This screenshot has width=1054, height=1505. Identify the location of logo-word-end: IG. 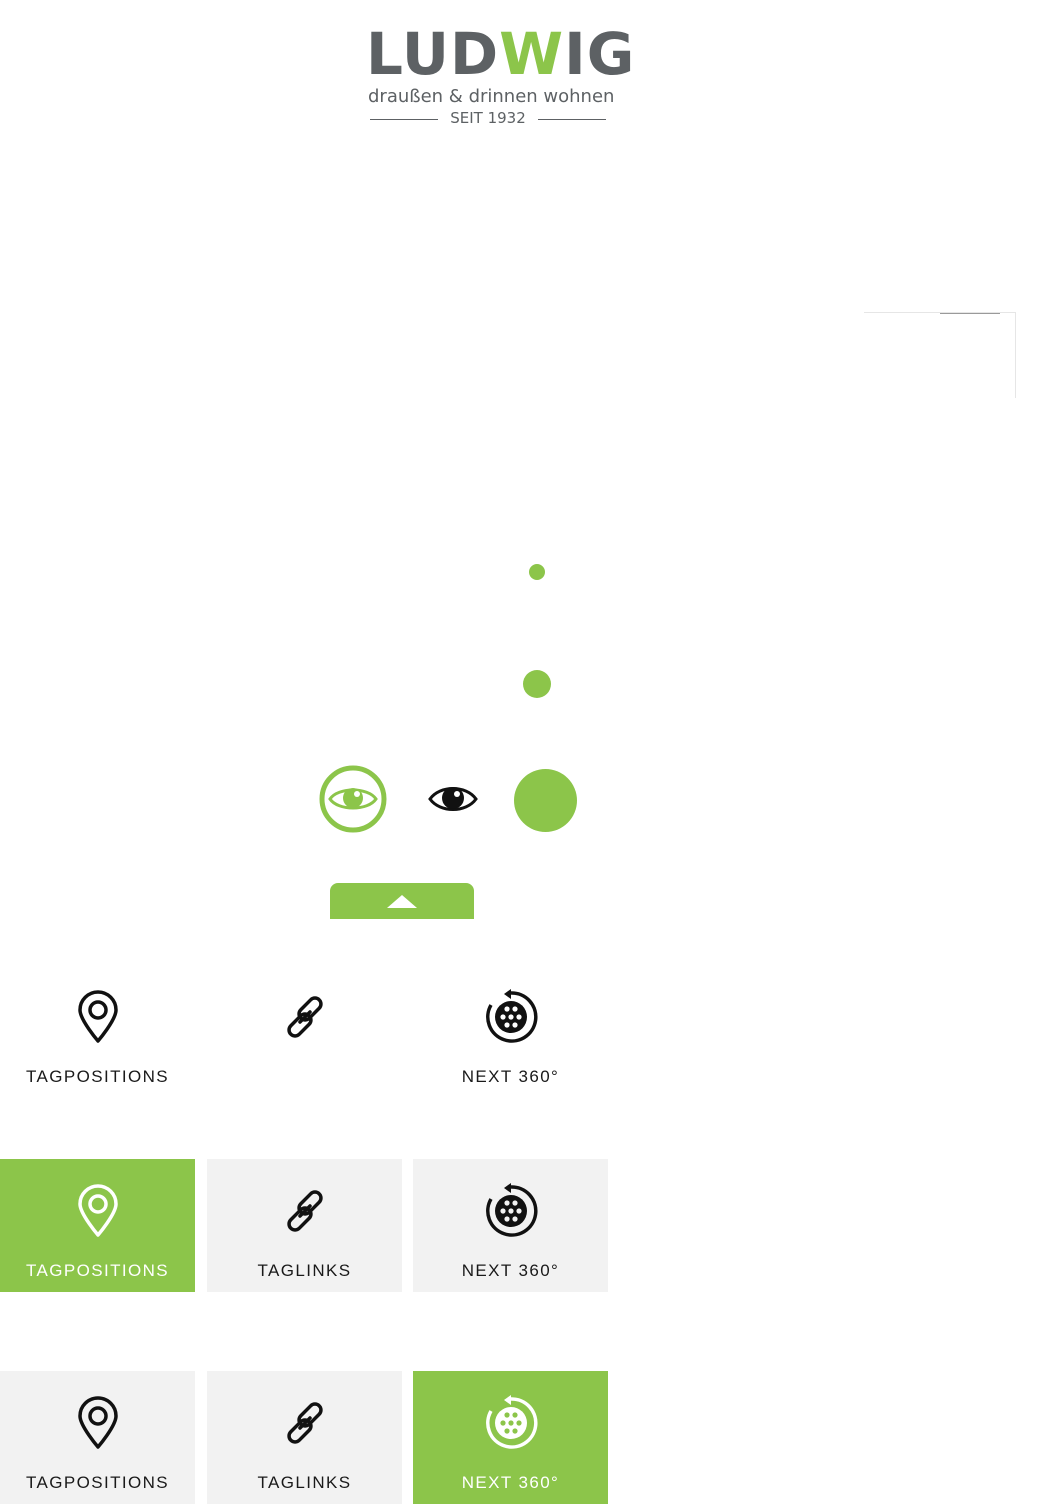
(600, 54).